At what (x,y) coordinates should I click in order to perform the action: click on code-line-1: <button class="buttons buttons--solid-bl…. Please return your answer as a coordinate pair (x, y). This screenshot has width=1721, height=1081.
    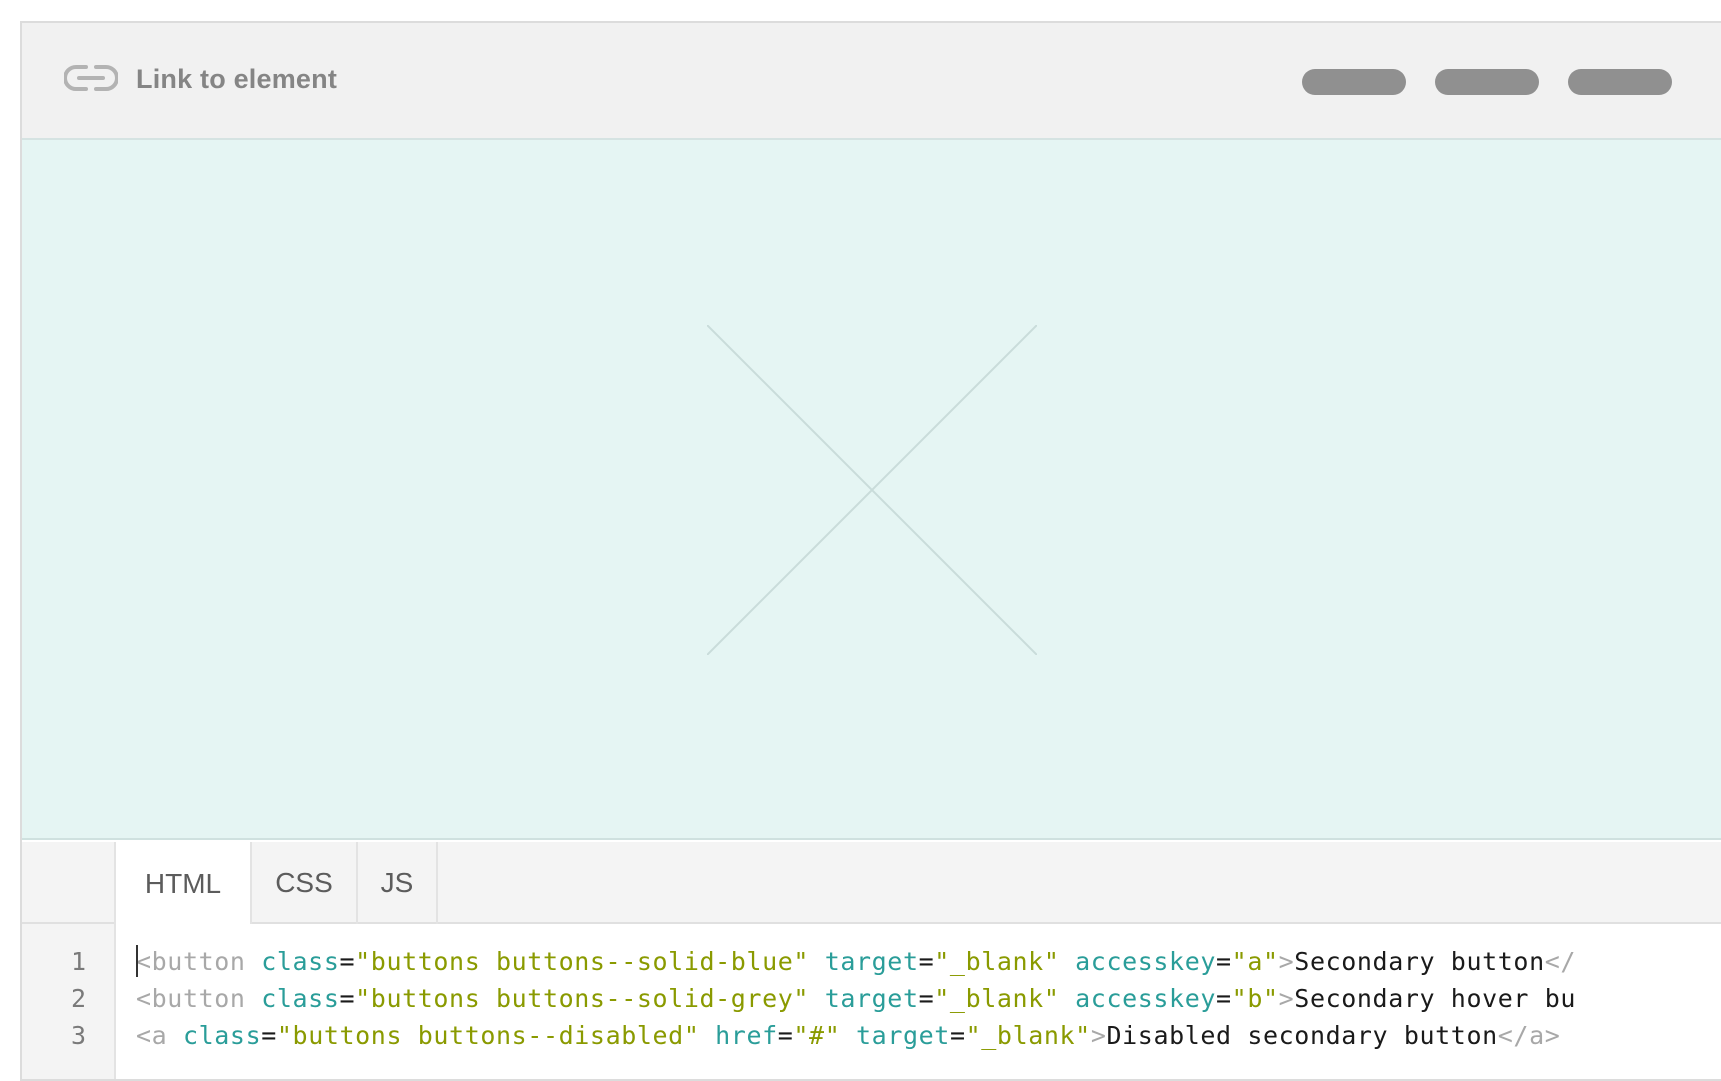
    Looking at the image, I should click on (856, 961).